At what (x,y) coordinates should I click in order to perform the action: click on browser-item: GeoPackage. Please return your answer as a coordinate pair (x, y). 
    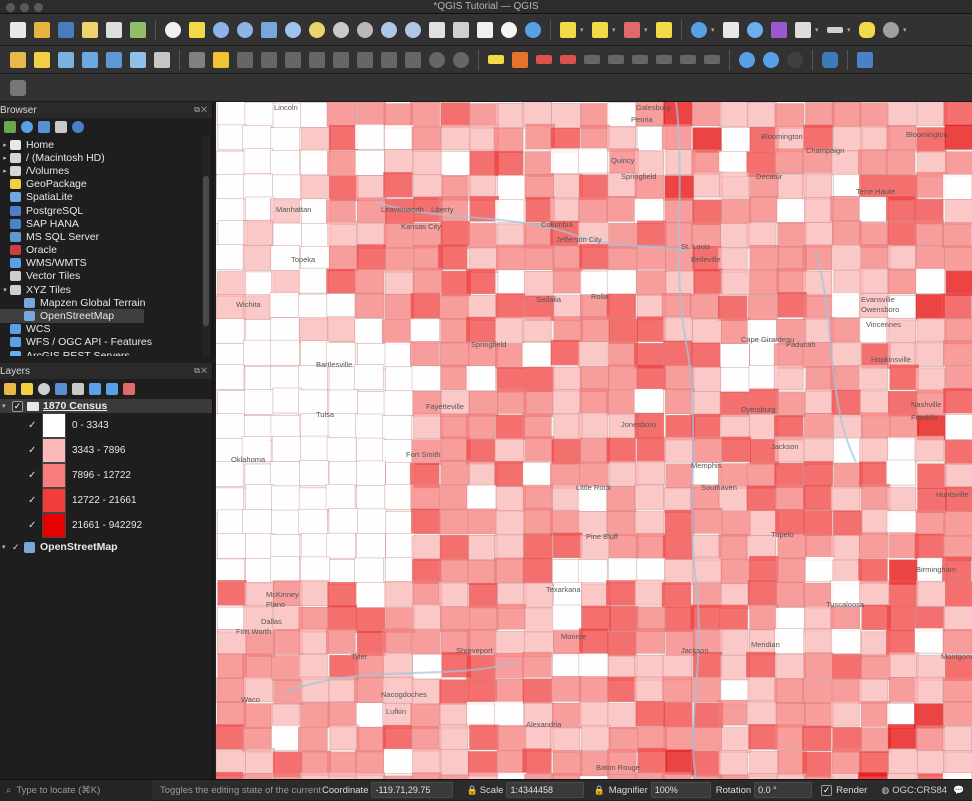
    Looking at the image, I should click on (106, 184).